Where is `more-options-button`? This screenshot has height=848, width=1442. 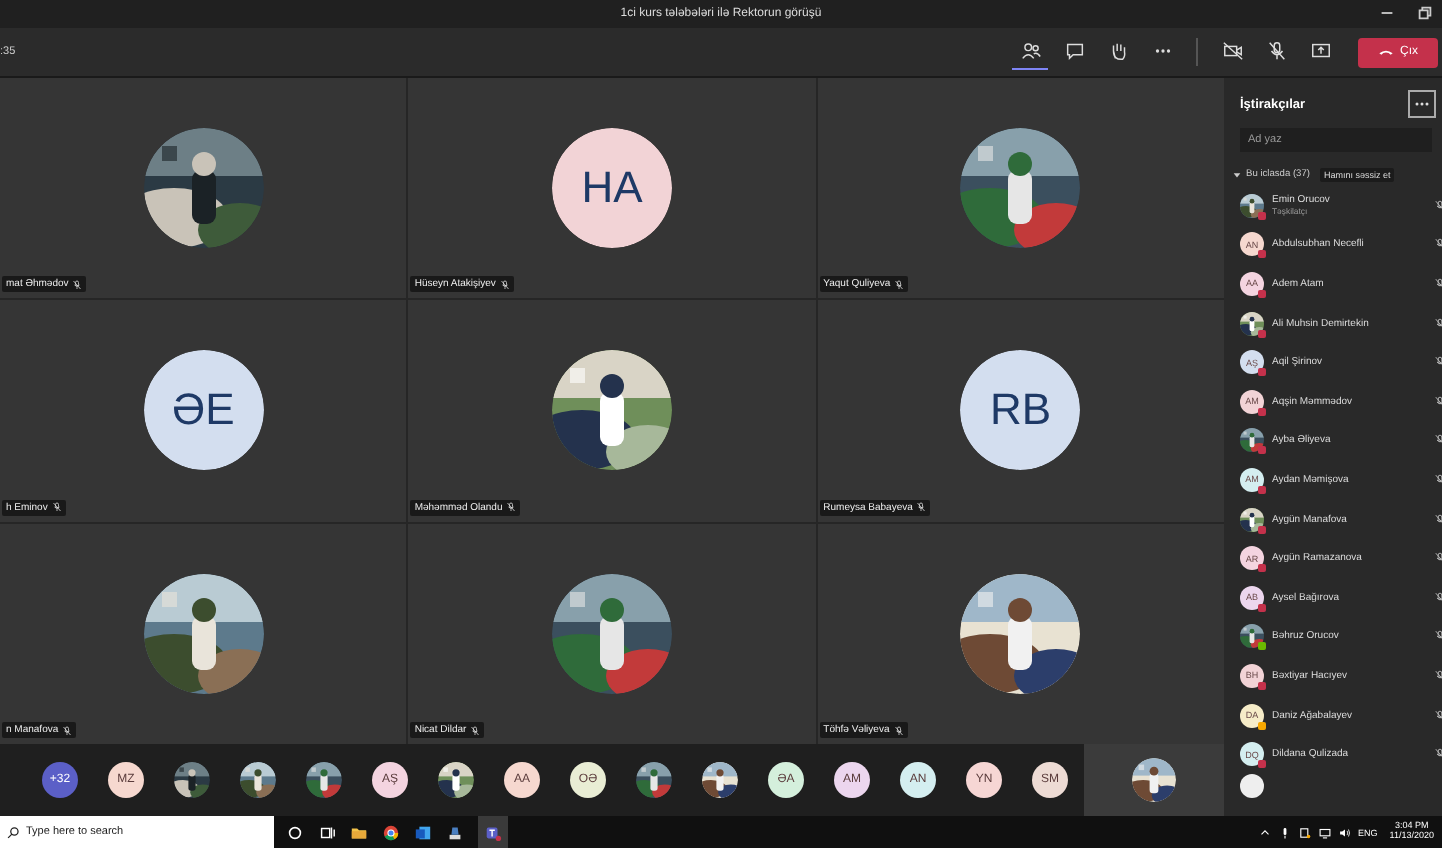
more-options-button is located at coordinates (1422, 104).